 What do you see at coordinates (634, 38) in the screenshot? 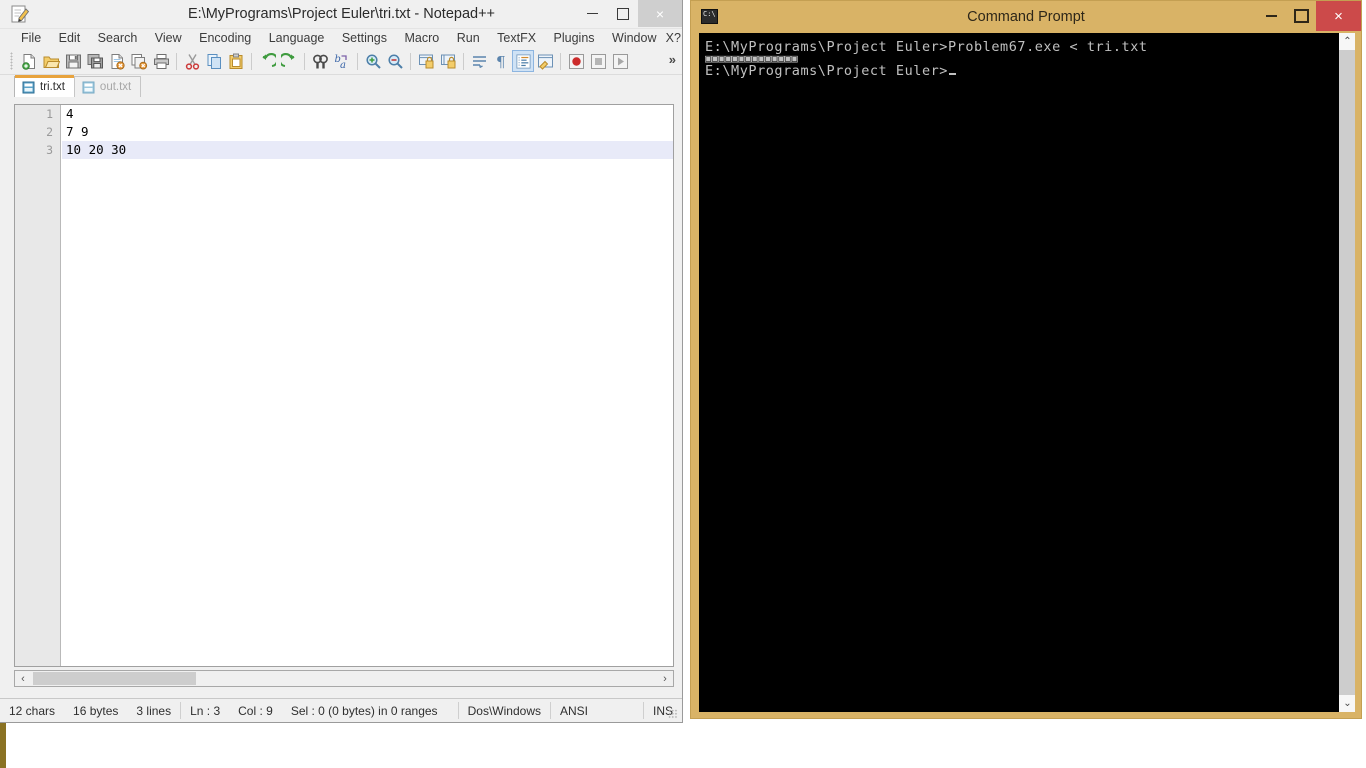
I see `menu-item-window: Window` at bounding box center [634, 38].